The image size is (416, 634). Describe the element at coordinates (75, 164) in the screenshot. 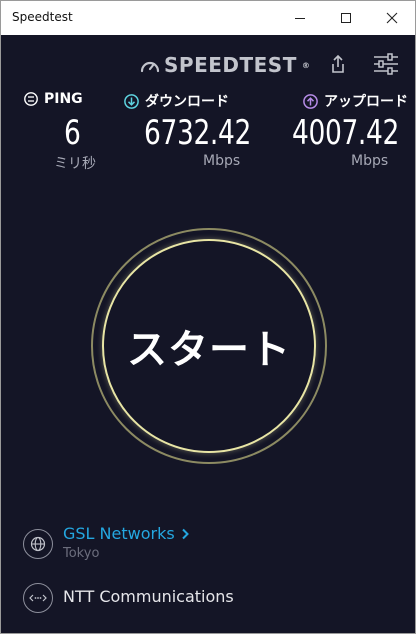

I see `ping-unit: ミリ秒` at that location.